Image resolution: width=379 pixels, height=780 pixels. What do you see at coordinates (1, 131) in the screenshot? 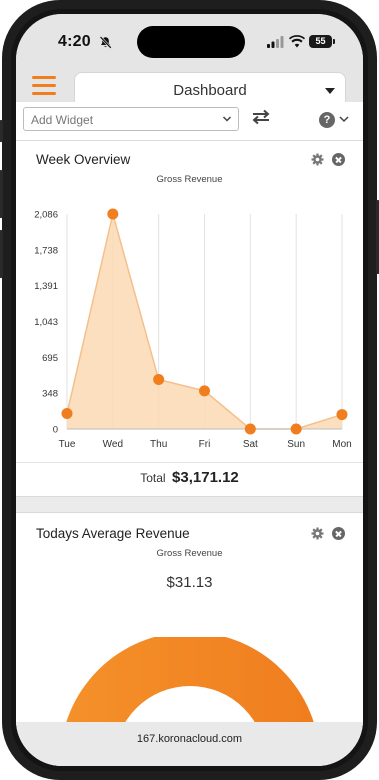
I see `action-button` at bounding box center [1, 131].